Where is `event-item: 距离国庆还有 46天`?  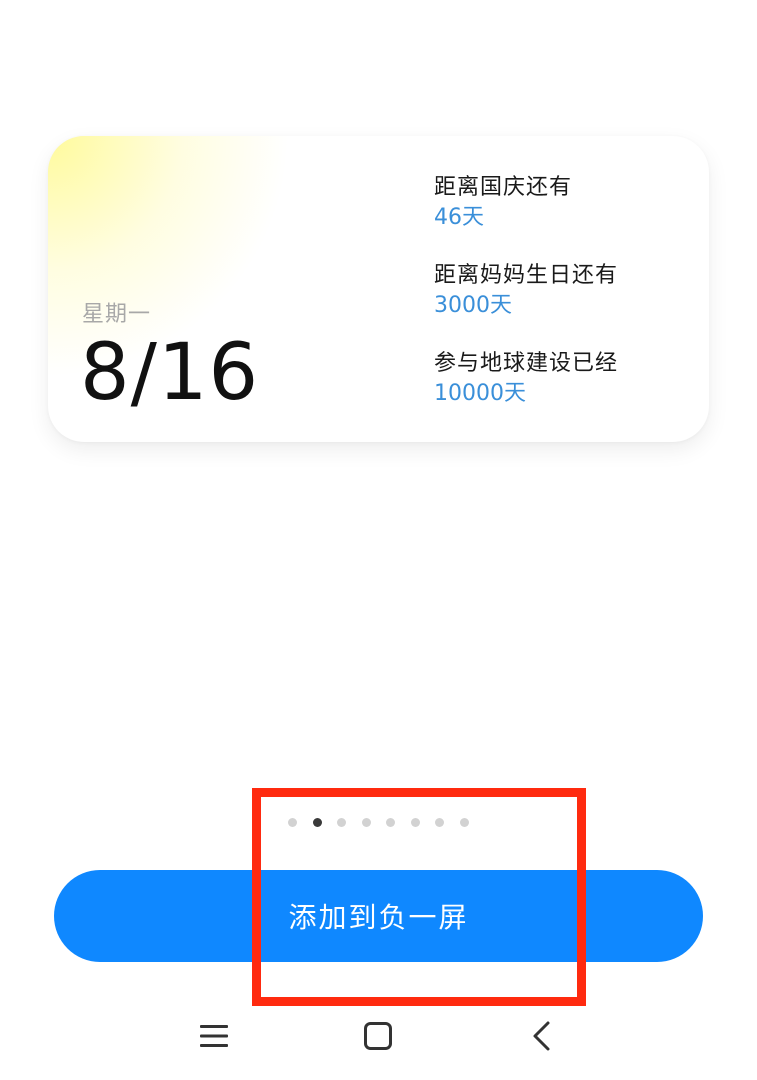 event-item: 距离国庆还有 46天 is located at coordinates (526, 218).